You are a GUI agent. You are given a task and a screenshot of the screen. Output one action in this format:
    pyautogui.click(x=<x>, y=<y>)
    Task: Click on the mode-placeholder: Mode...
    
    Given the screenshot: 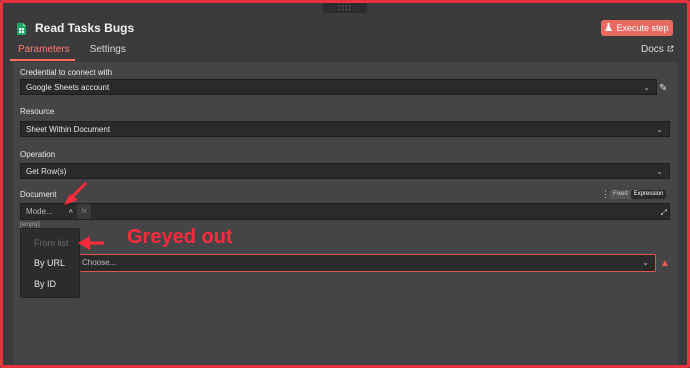 What is the action you would take?
    pyautogui.click(x=39, y=211)
    